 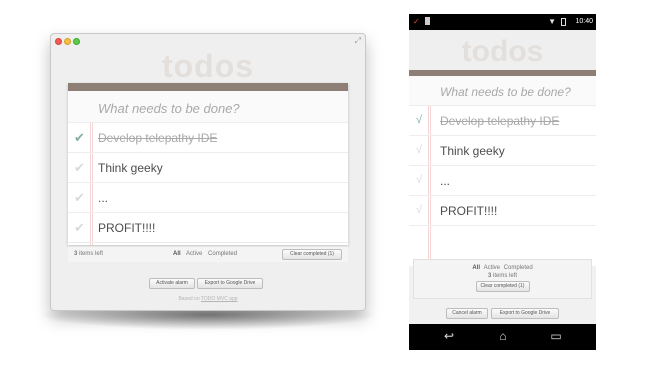 What do you see at coordinates (219, 299) in the screenshot?
I see `todomvc-link: TODO MVC app` at bounding box center [219, 299].